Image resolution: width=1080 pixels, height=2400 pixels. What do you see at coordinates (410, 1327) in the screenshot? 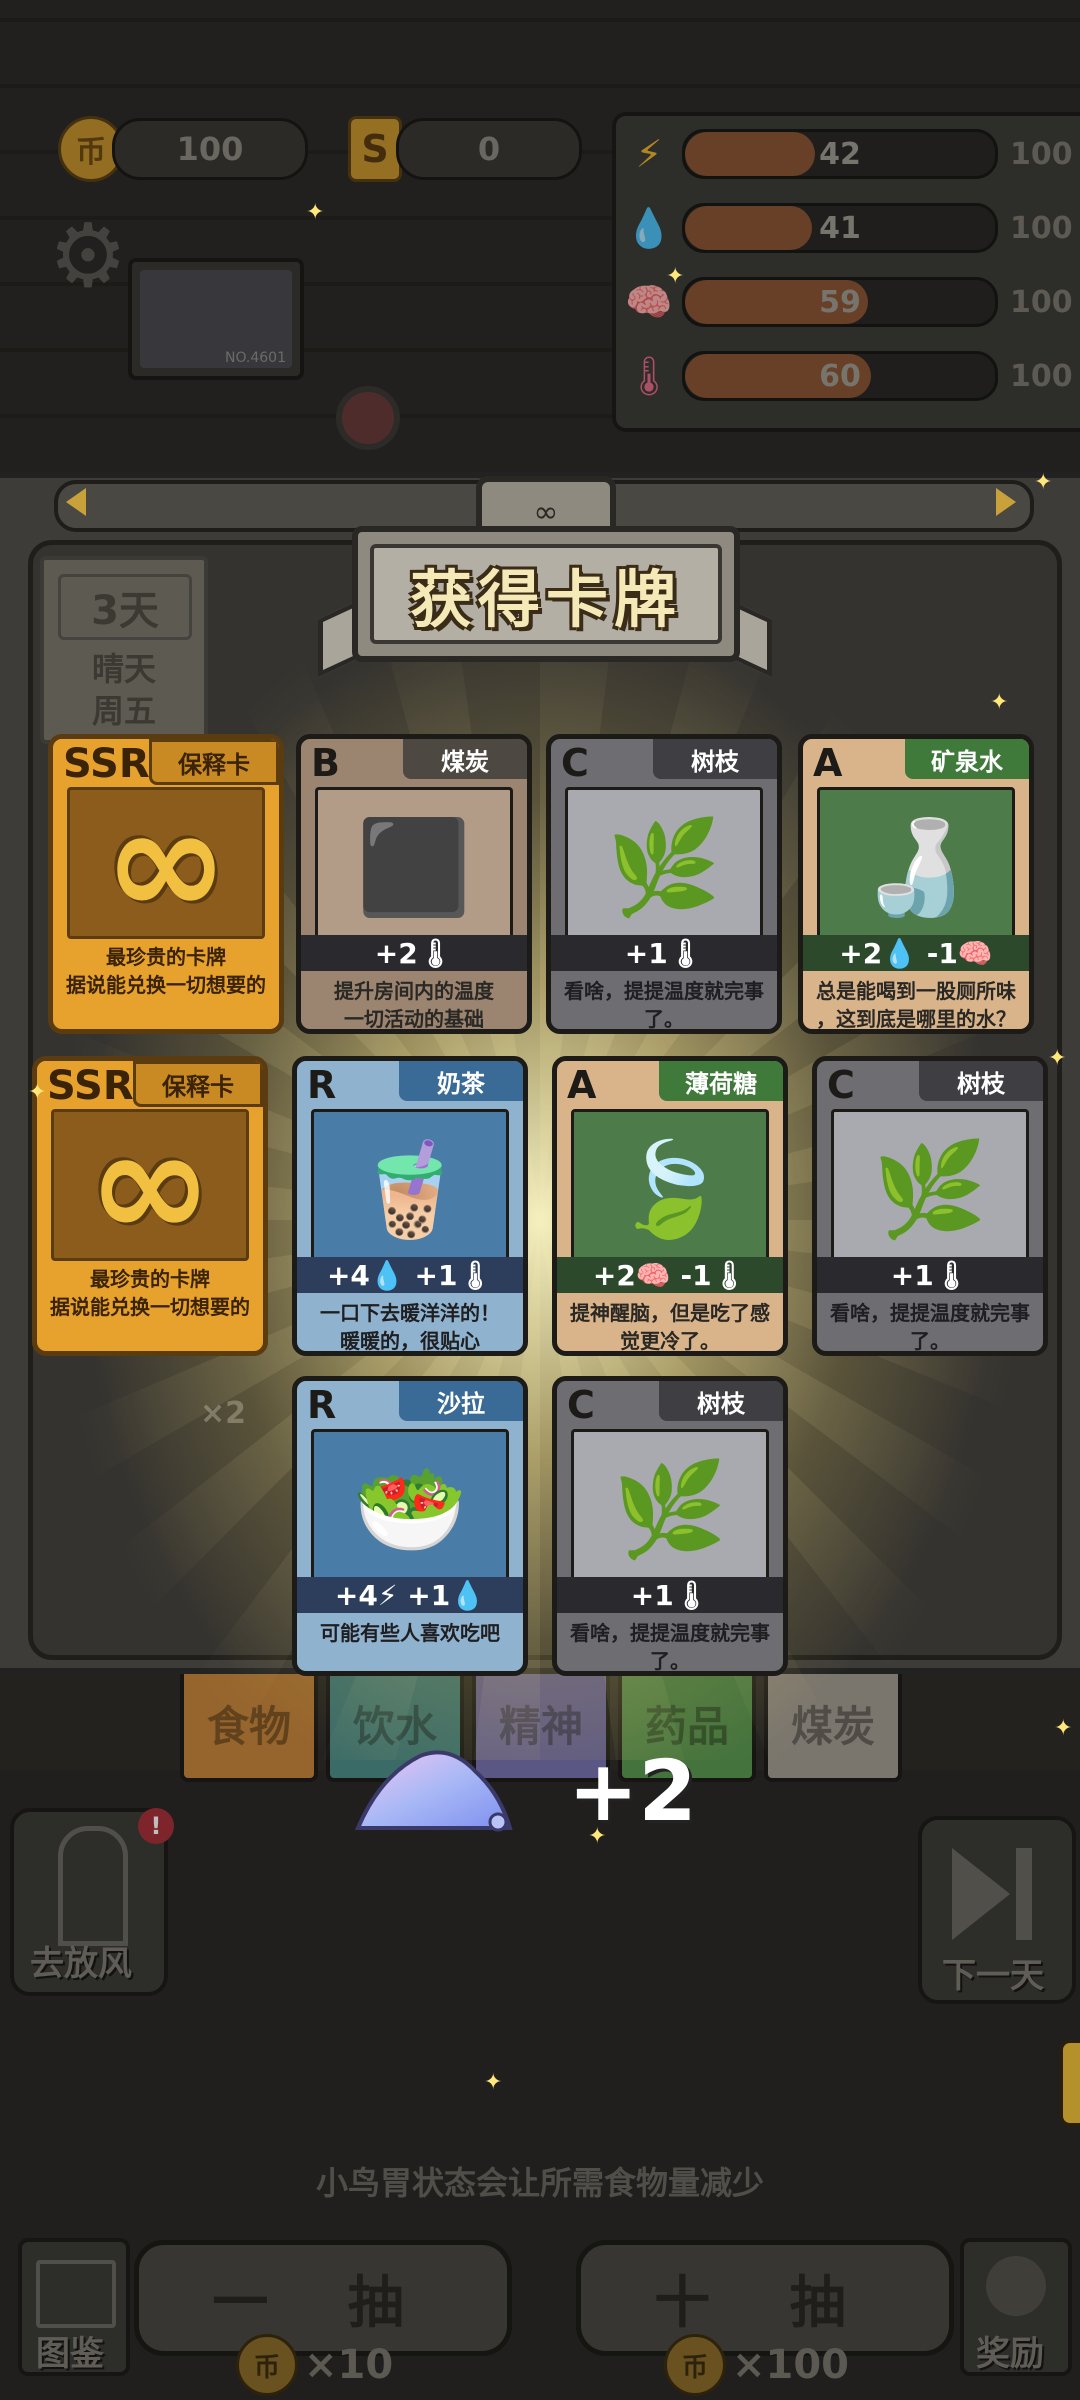
I see `card-desc: 一口下去暖洋洋的！ 暖暖的，很贴心` at bounding box center [410, 1327].